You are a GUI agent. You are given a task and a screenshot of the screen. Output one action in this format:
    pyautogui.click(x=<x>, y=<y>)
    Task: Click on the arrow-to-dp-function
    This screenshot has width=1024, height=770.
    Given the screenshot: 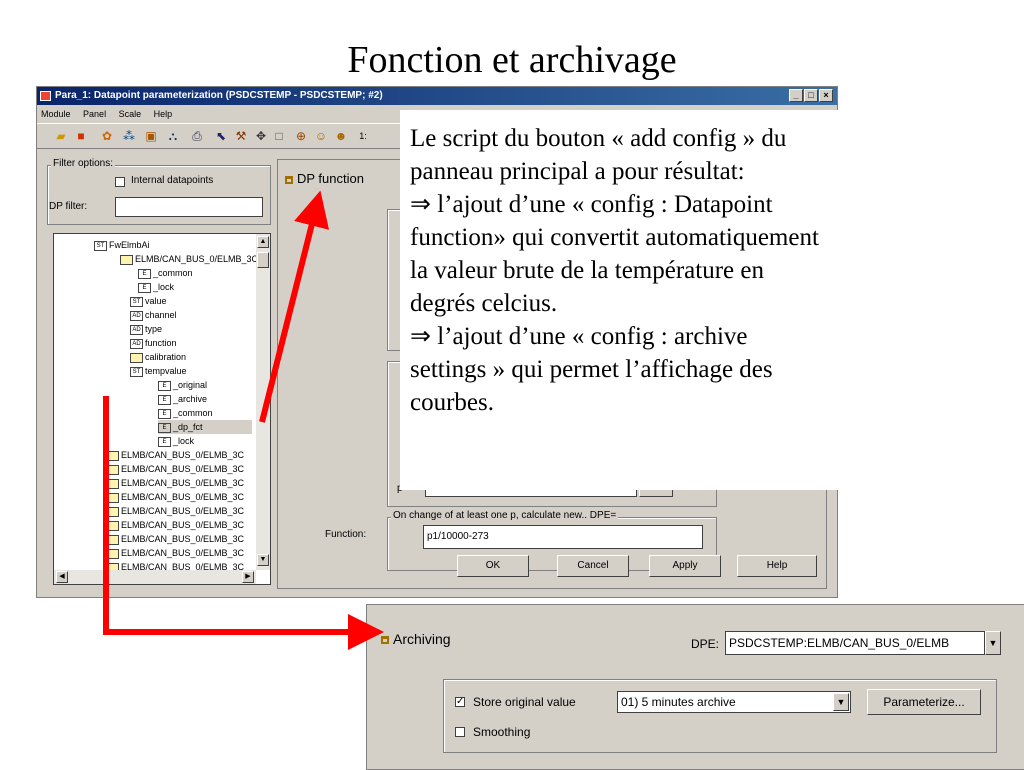 What is the action you would take?
    pyautogui.click(x=294, y=306)
    